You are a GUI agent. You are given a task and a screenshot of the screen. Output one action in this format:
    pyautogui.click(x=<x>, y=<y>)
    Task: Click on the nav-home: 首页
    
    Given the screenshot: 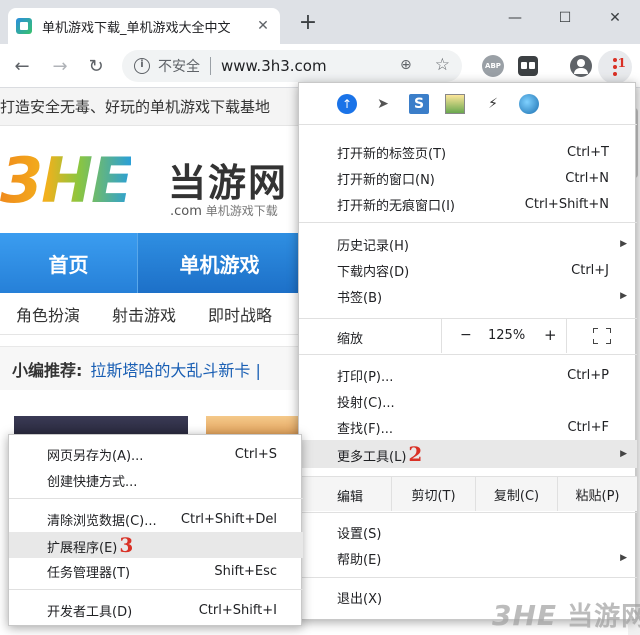 What is the action you would take?
    pyautogui.click(x=69, y=263)
    